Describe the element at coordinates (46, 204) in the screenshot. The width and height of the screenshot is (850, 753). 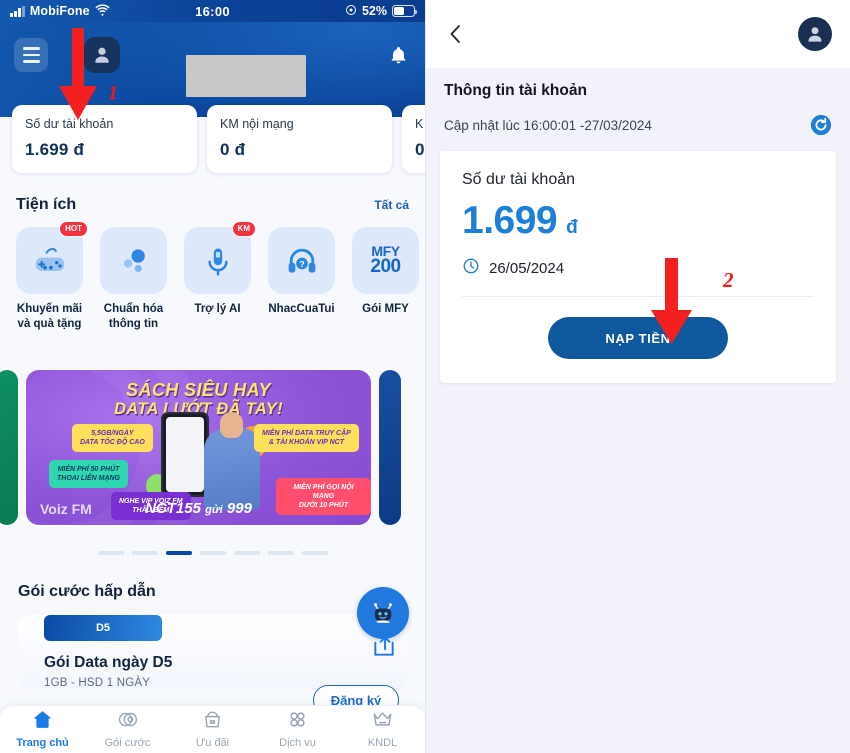
I see `utilities-title: Tiện ích` at that location.